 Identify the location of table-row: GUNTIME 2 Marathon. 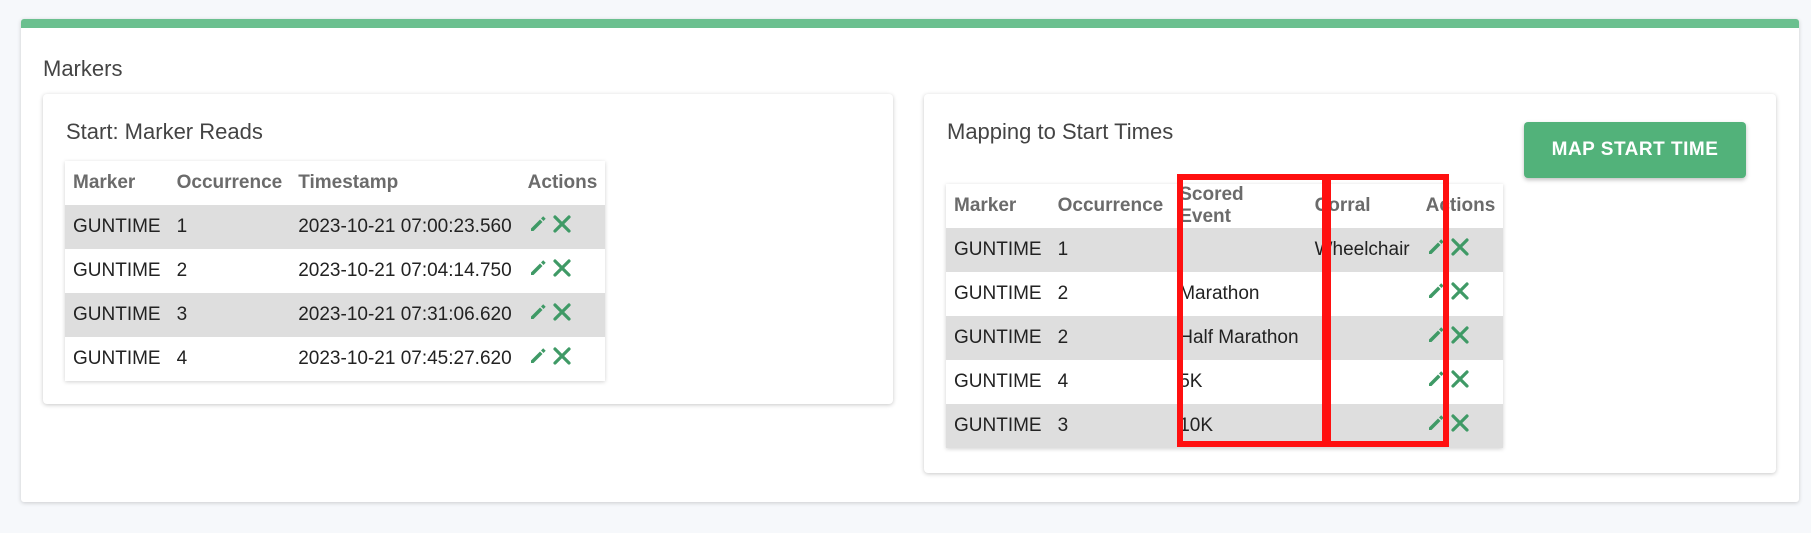
(1224, 294).